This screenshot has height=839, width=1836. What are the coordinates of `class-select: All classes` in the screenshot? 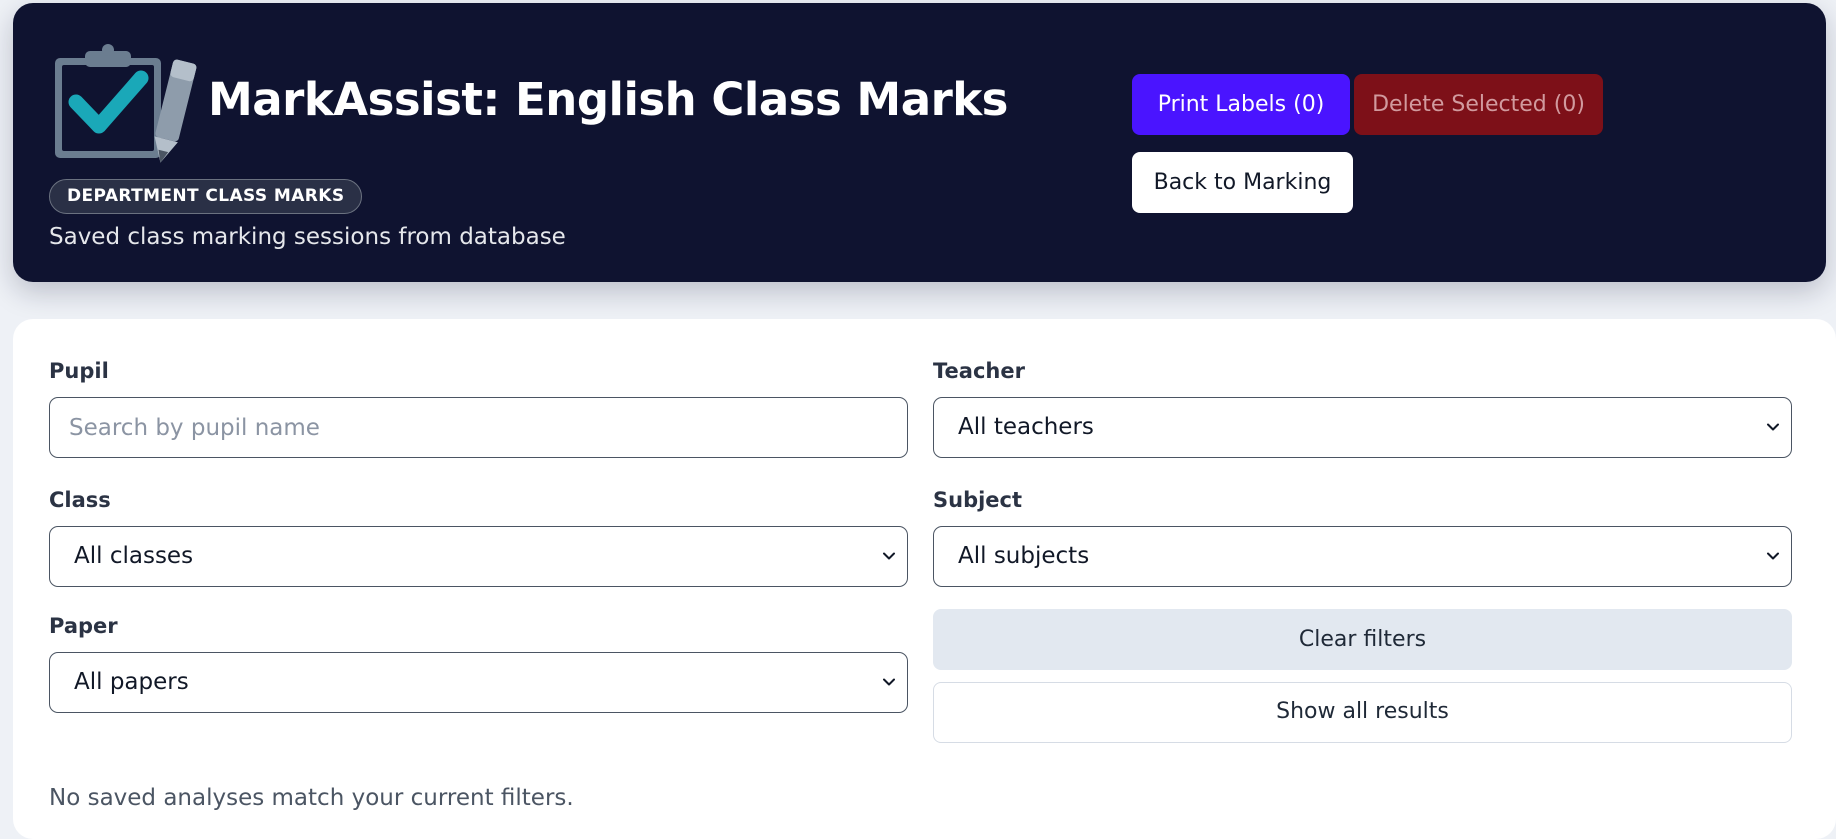 It's located at (478, 556).